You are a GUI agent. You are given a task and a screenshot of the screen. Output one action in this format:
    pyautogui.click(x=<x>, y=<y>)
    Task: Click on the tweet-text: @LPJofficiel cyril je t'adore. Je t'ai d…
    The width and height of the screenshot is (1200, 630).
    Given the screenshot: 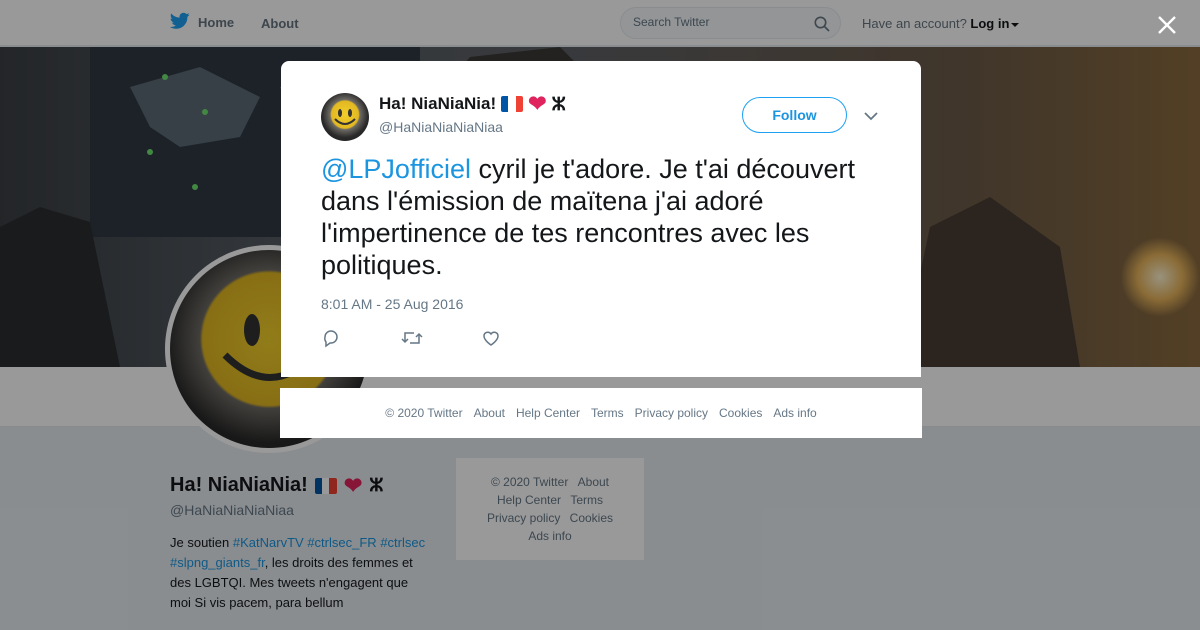 What is the action you would take?
    pyautogui.click(x=606, y=217)
    